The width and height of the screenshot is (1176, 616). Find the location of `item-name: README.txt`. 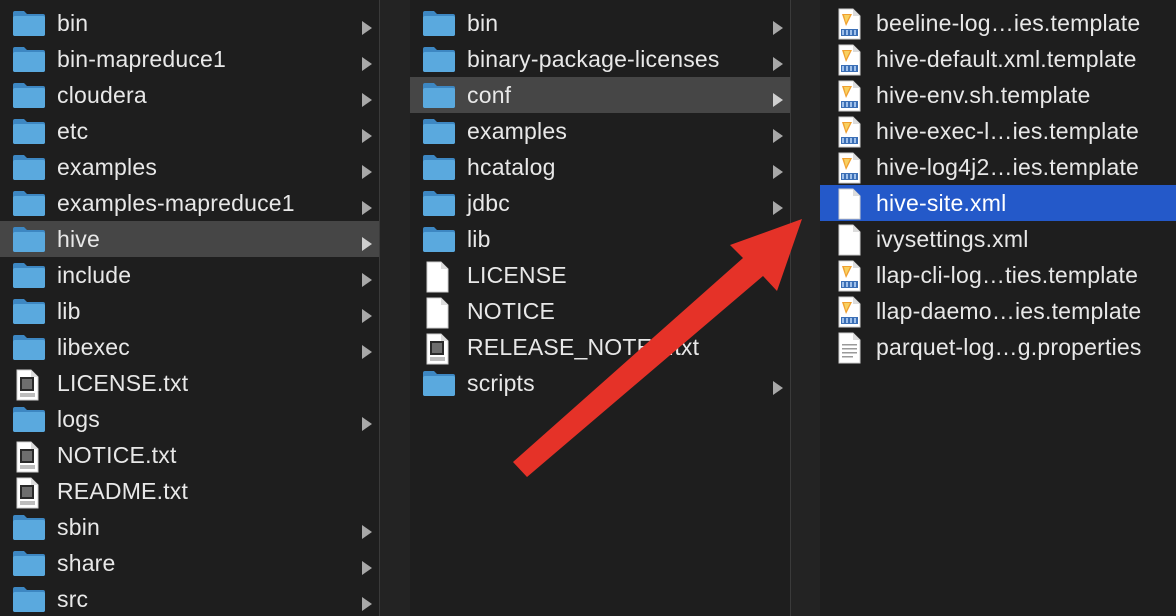

item-name: README.txt is located at coordinates (123, 491).